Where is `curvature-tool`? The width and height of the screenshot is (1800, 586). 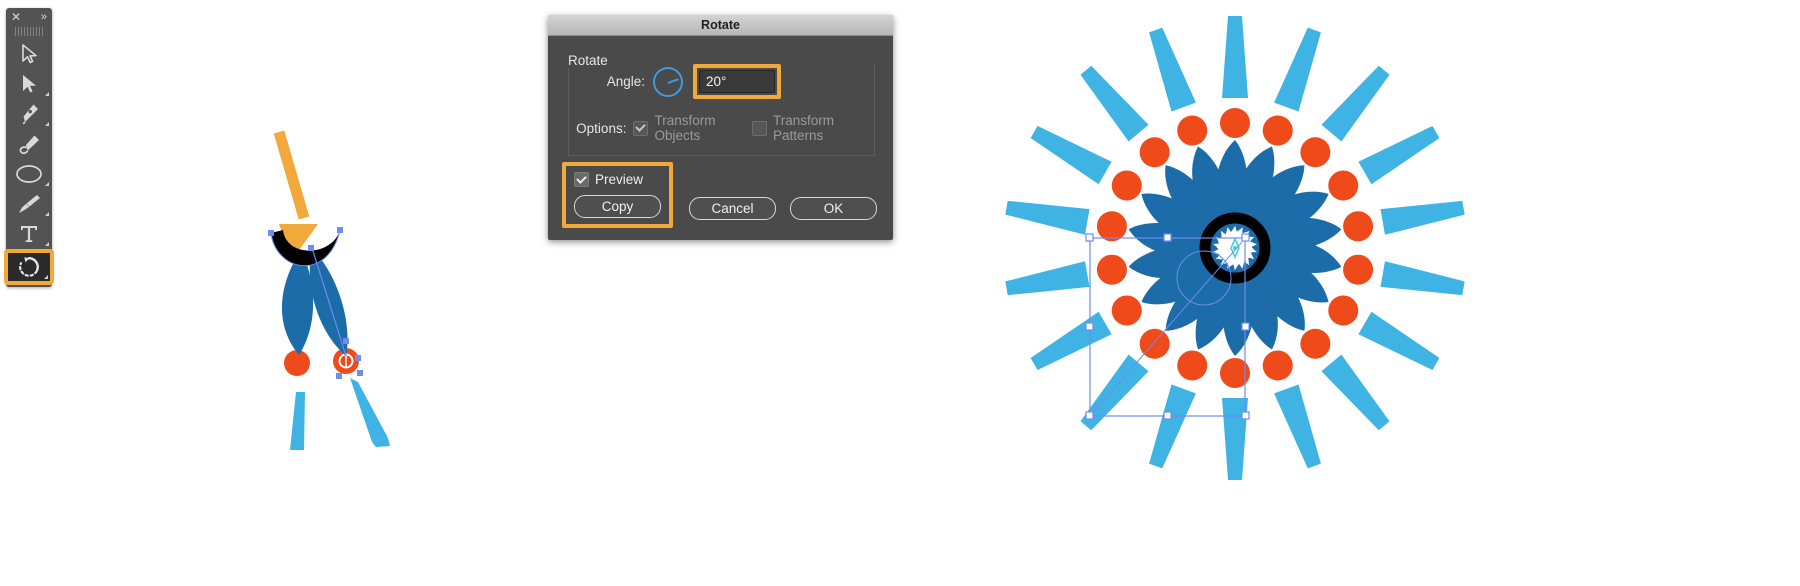
curvature-tool is located at coordinates (29, 144).